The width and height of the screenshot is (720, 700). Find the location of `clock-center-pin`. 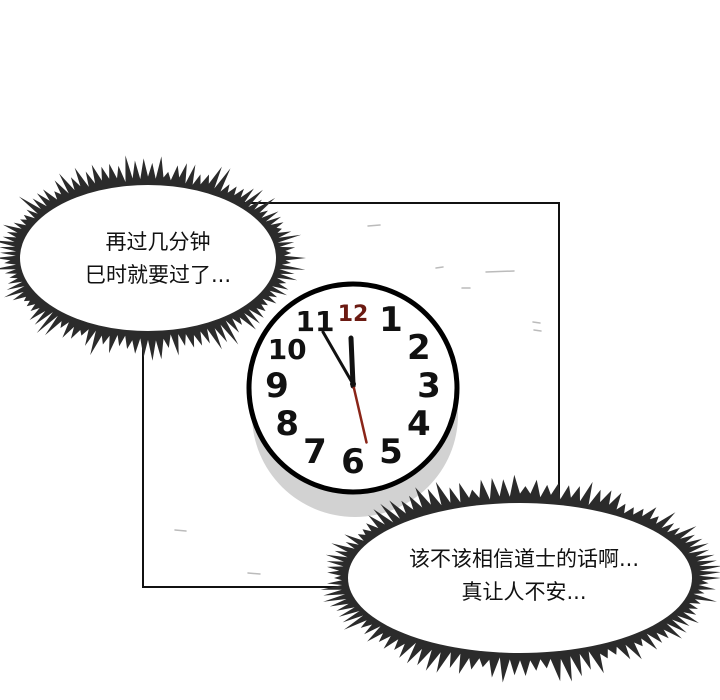

clock-center-pin is located at coordinates (353, 384).